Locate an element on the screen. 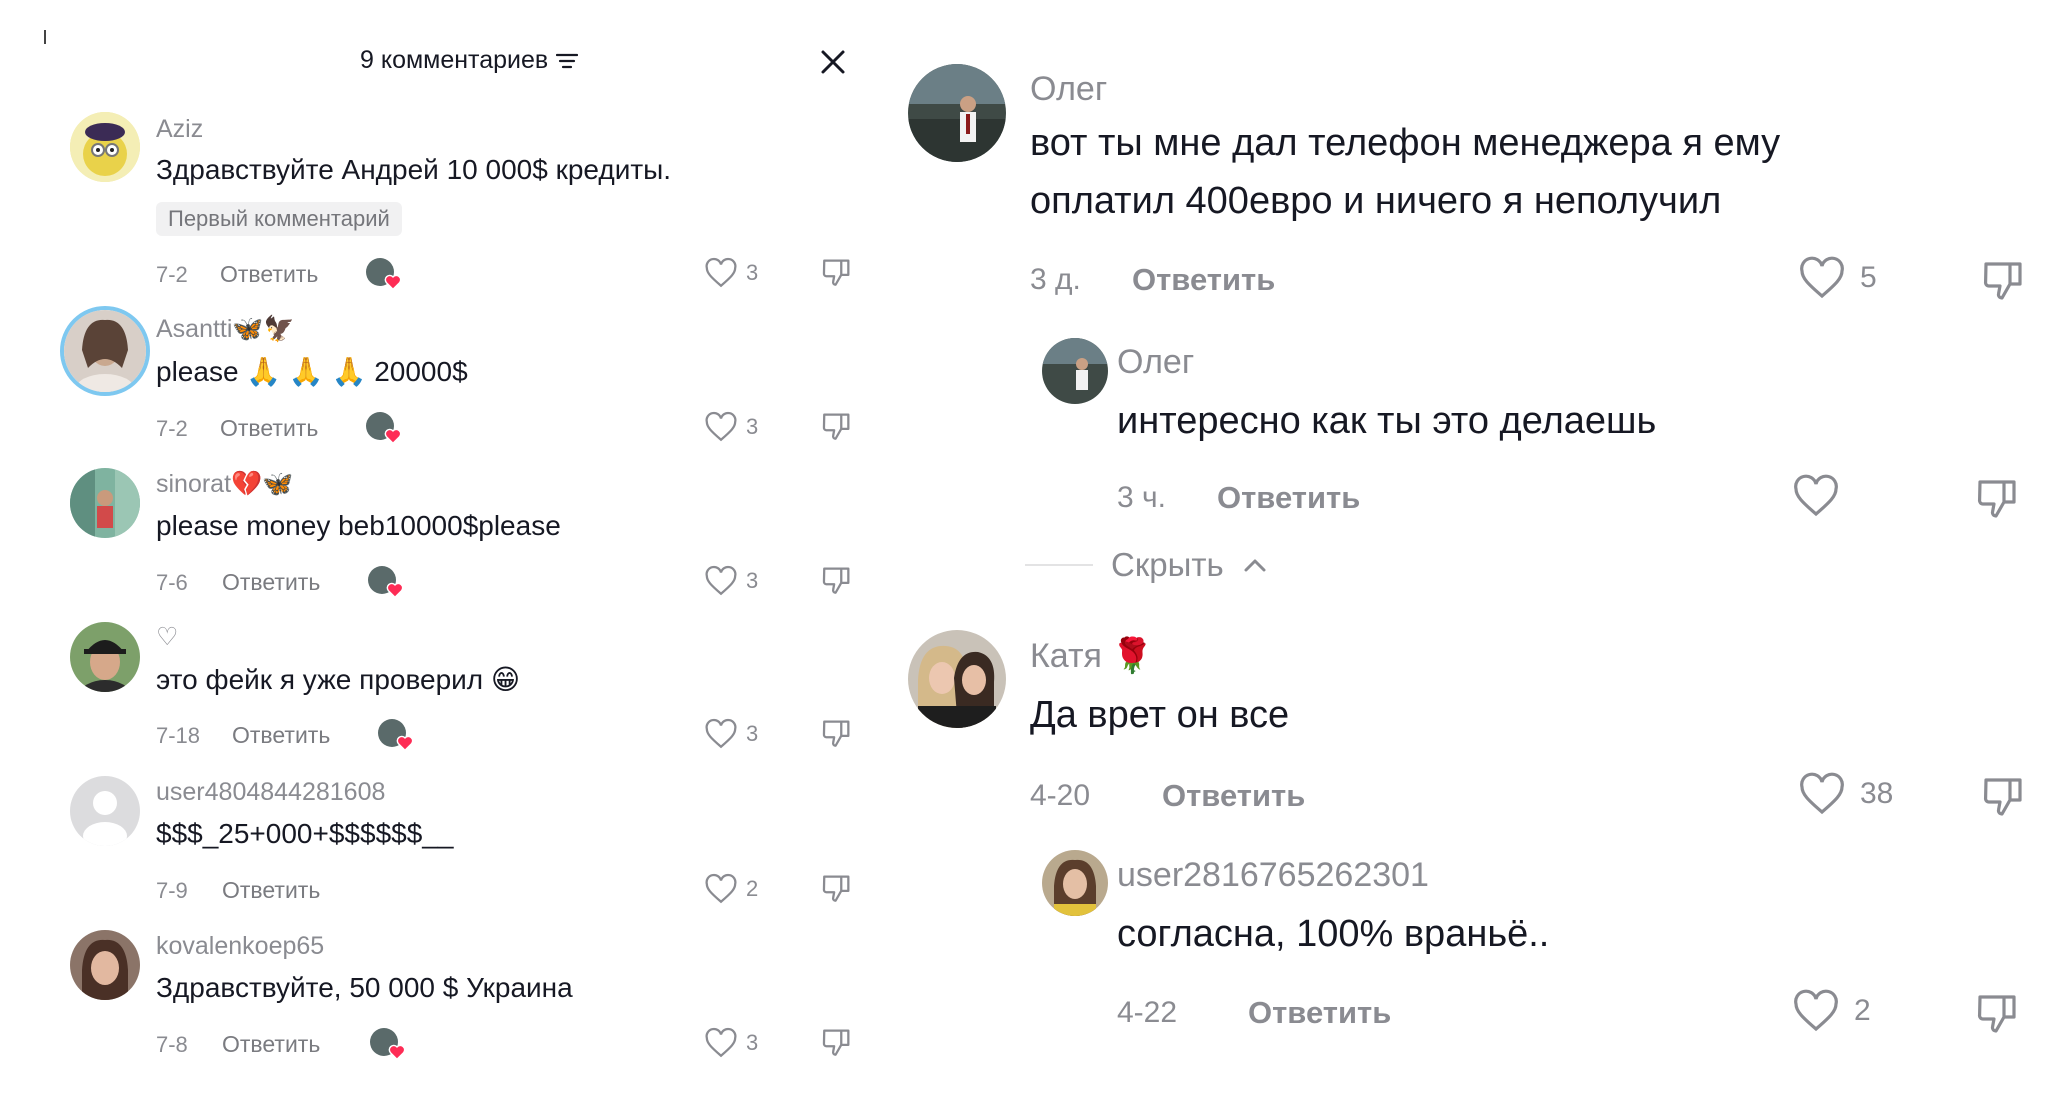  comment-username: ♡ is located at coordinates (167, 637).